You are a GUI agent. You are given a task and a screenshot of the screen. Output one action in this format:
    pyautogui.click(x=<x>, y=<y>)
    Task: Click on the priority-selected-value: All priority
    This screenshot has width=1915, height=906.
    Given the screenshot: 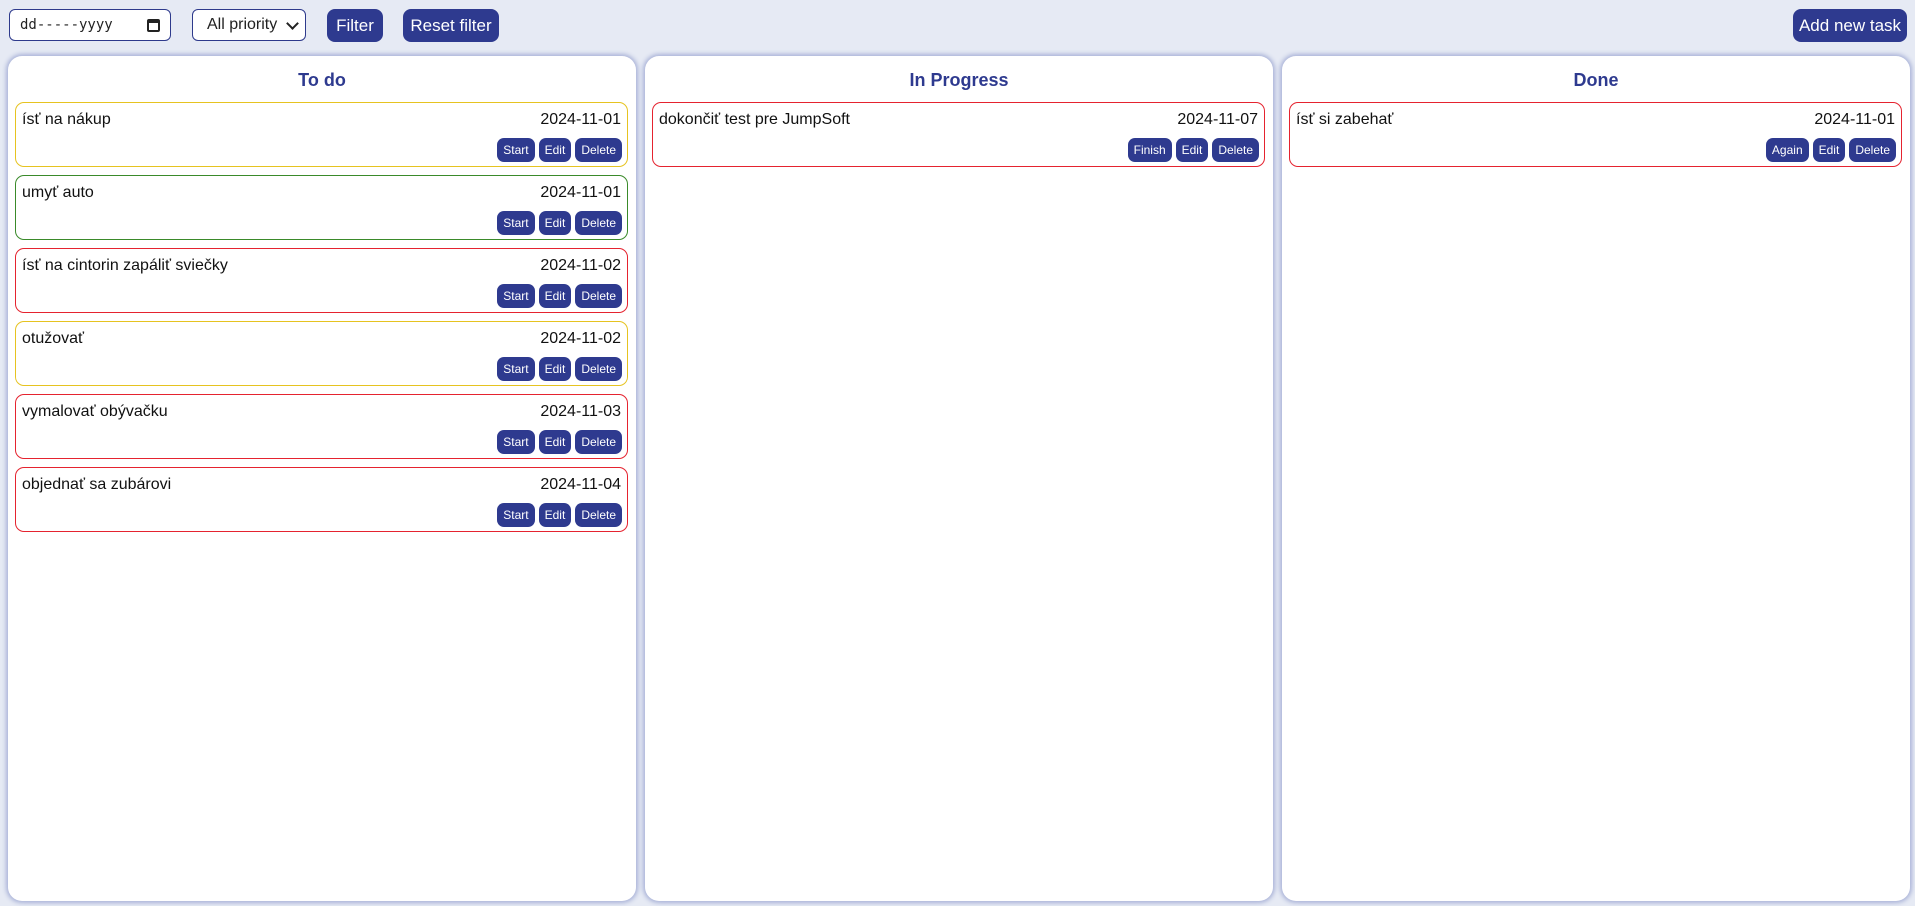 What is the action you would take?
    pyautogui.click(x=242, y=24)
    